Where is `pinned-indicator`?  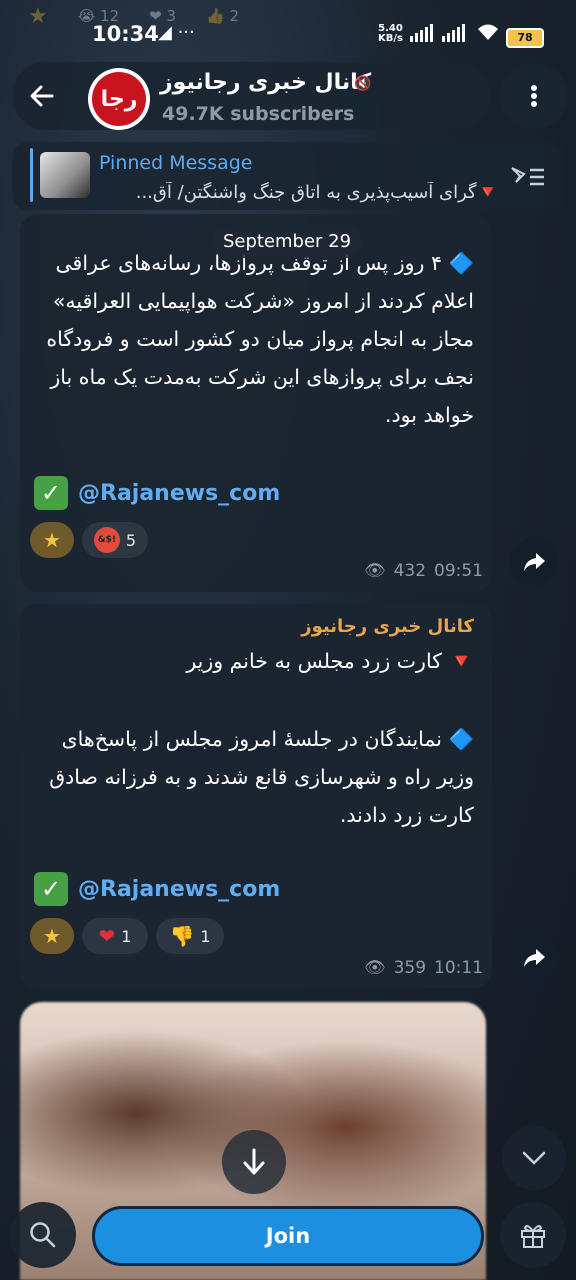
pinned-indicator is located at coordinates (31, 175).